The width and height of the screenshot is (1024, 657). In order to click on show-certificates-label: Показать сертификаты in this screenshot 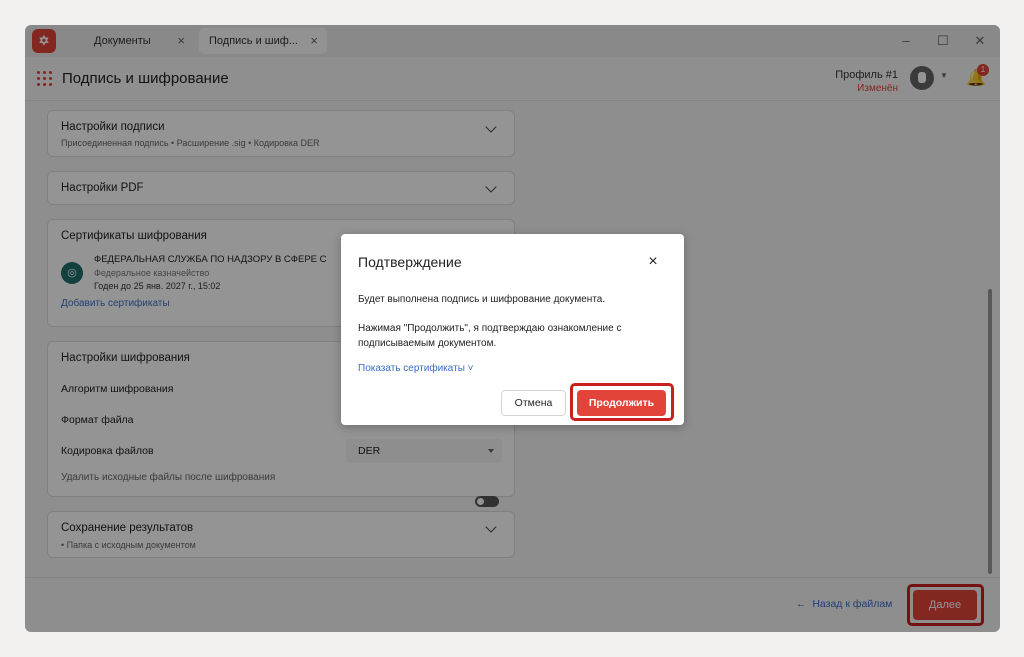, I will do `click(411, 368)`.